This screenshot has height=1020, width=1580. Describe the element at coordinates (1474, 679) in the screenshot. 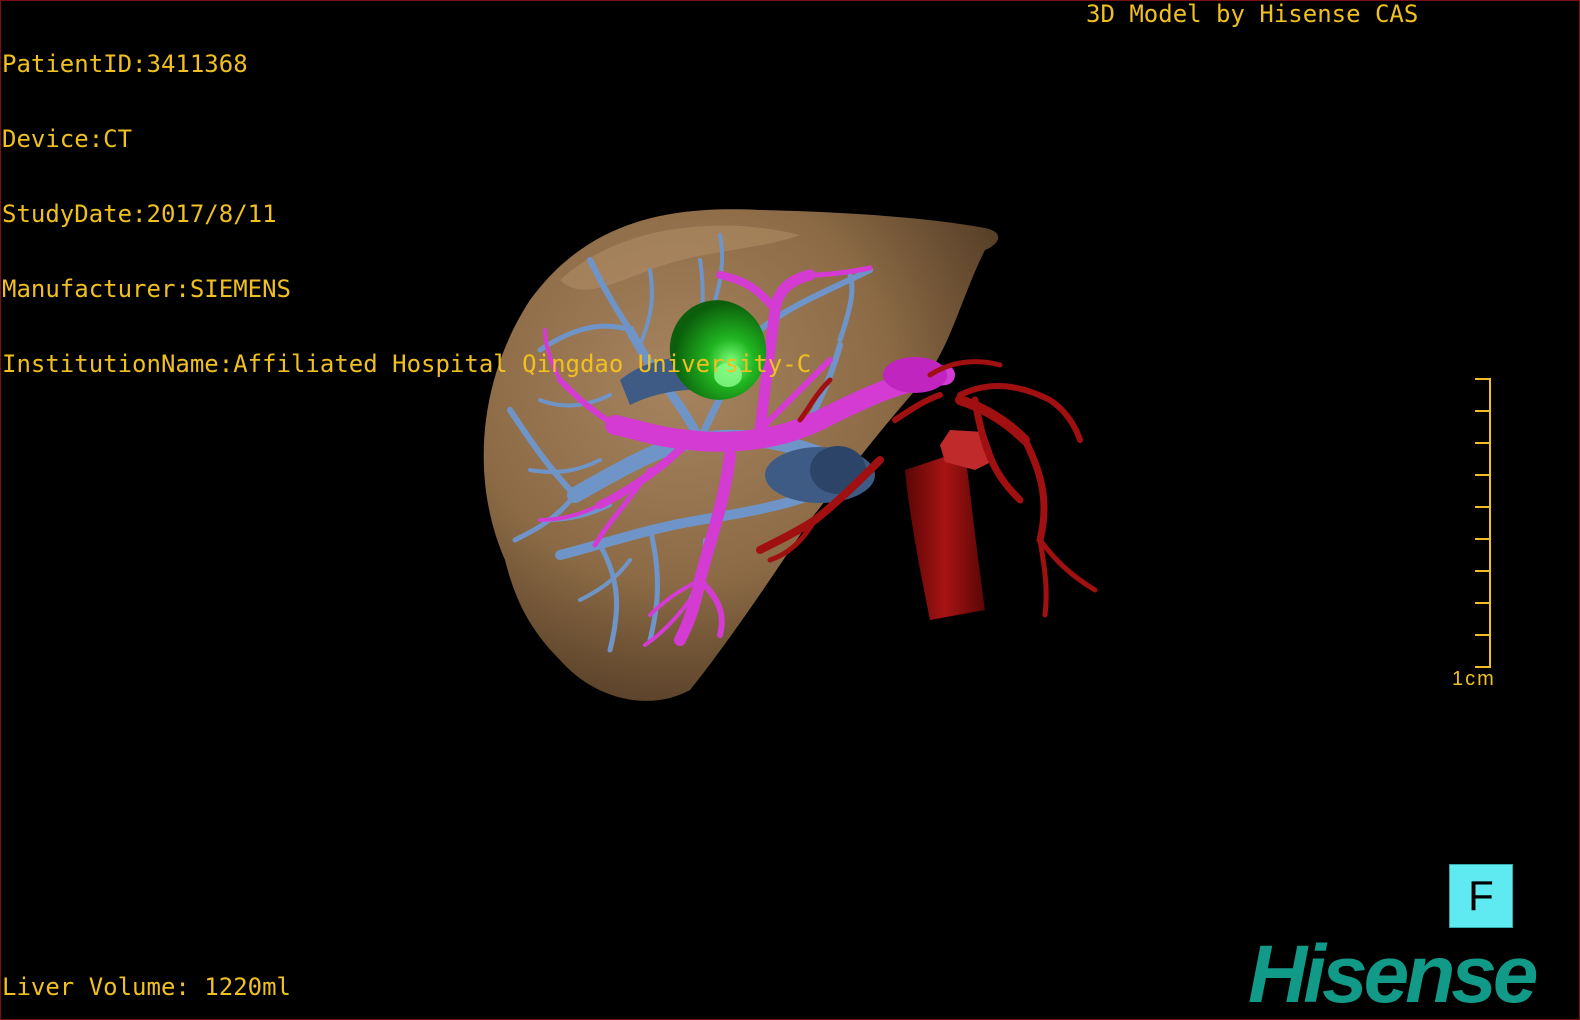

I see `scale-label: 1cm` at that location.